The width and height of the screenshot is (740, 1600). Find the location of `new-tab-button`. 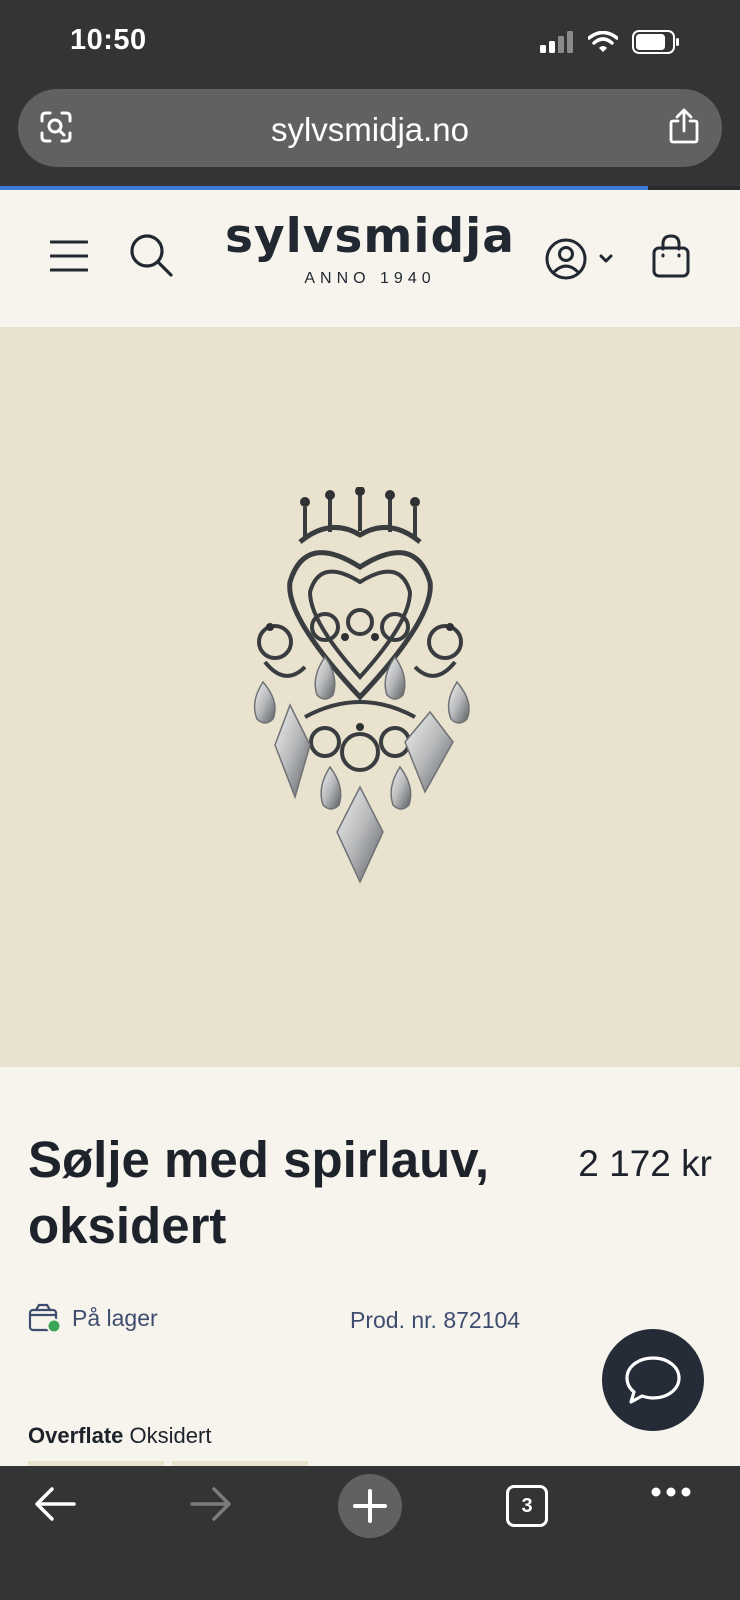

new-tab-button is located at coordinates (370, 1506).